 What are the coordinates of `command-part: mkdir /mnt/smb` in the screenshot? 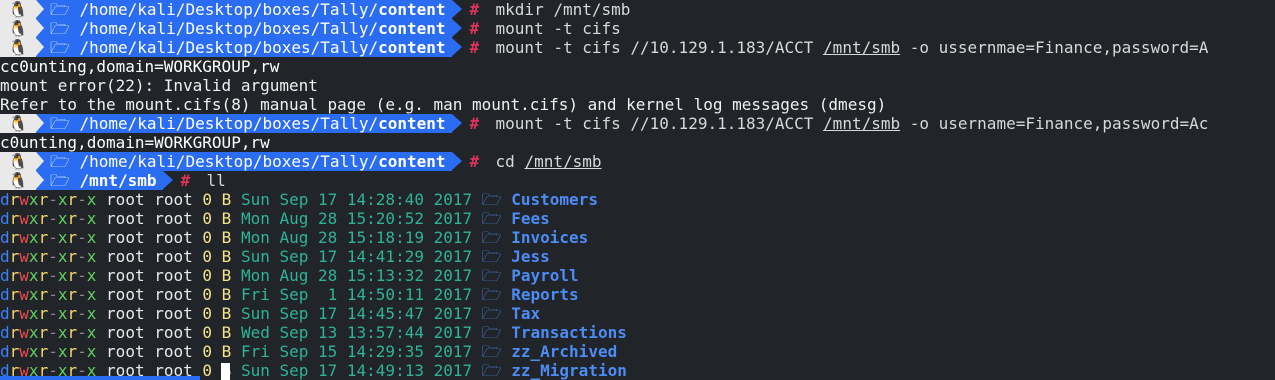 It's located at (563, 9).